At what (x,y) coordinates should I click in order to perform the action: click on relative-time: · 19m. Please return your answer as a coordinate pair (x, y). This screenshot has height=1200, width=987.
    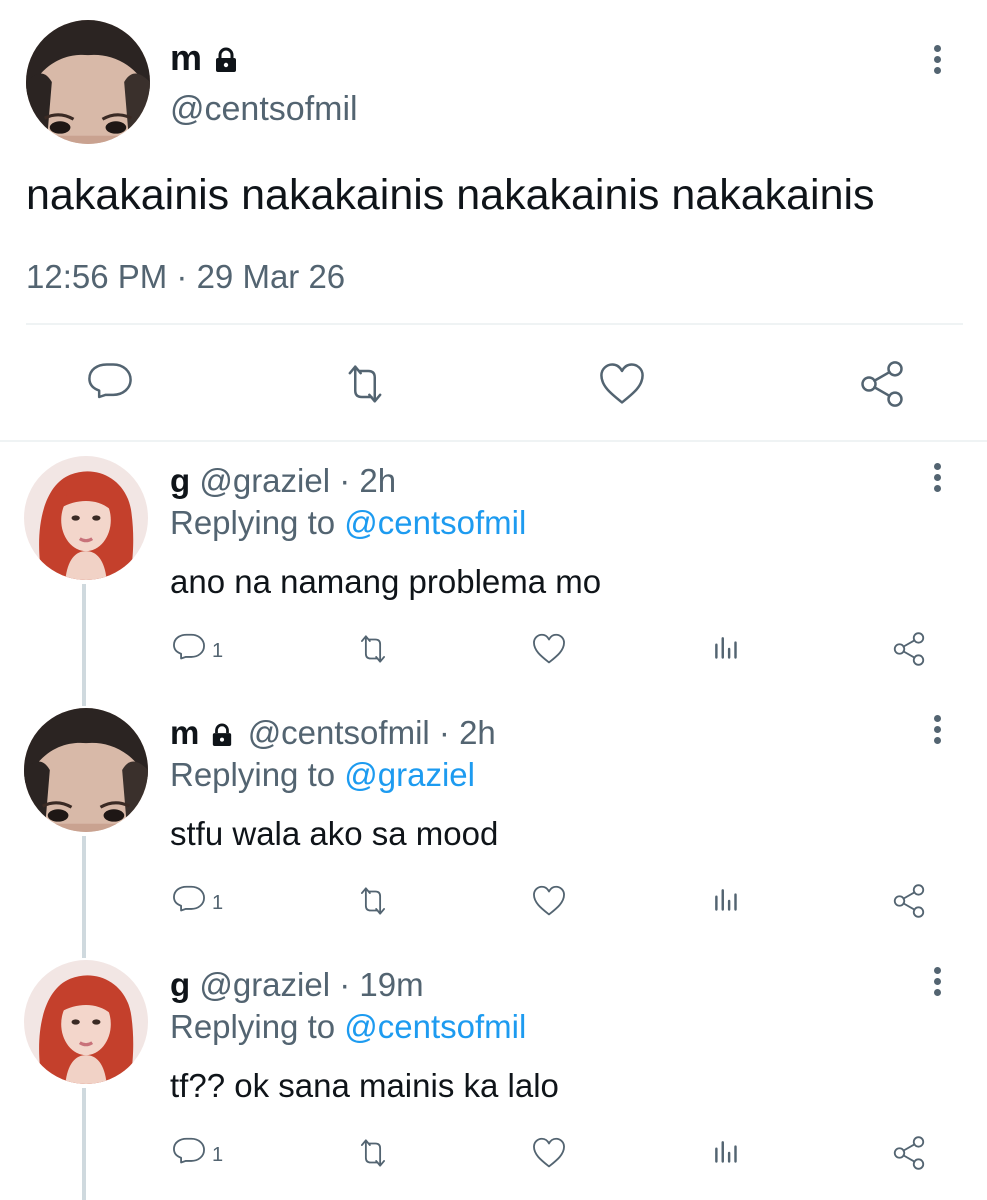
    Looking at the image, I should click on (381, 984).